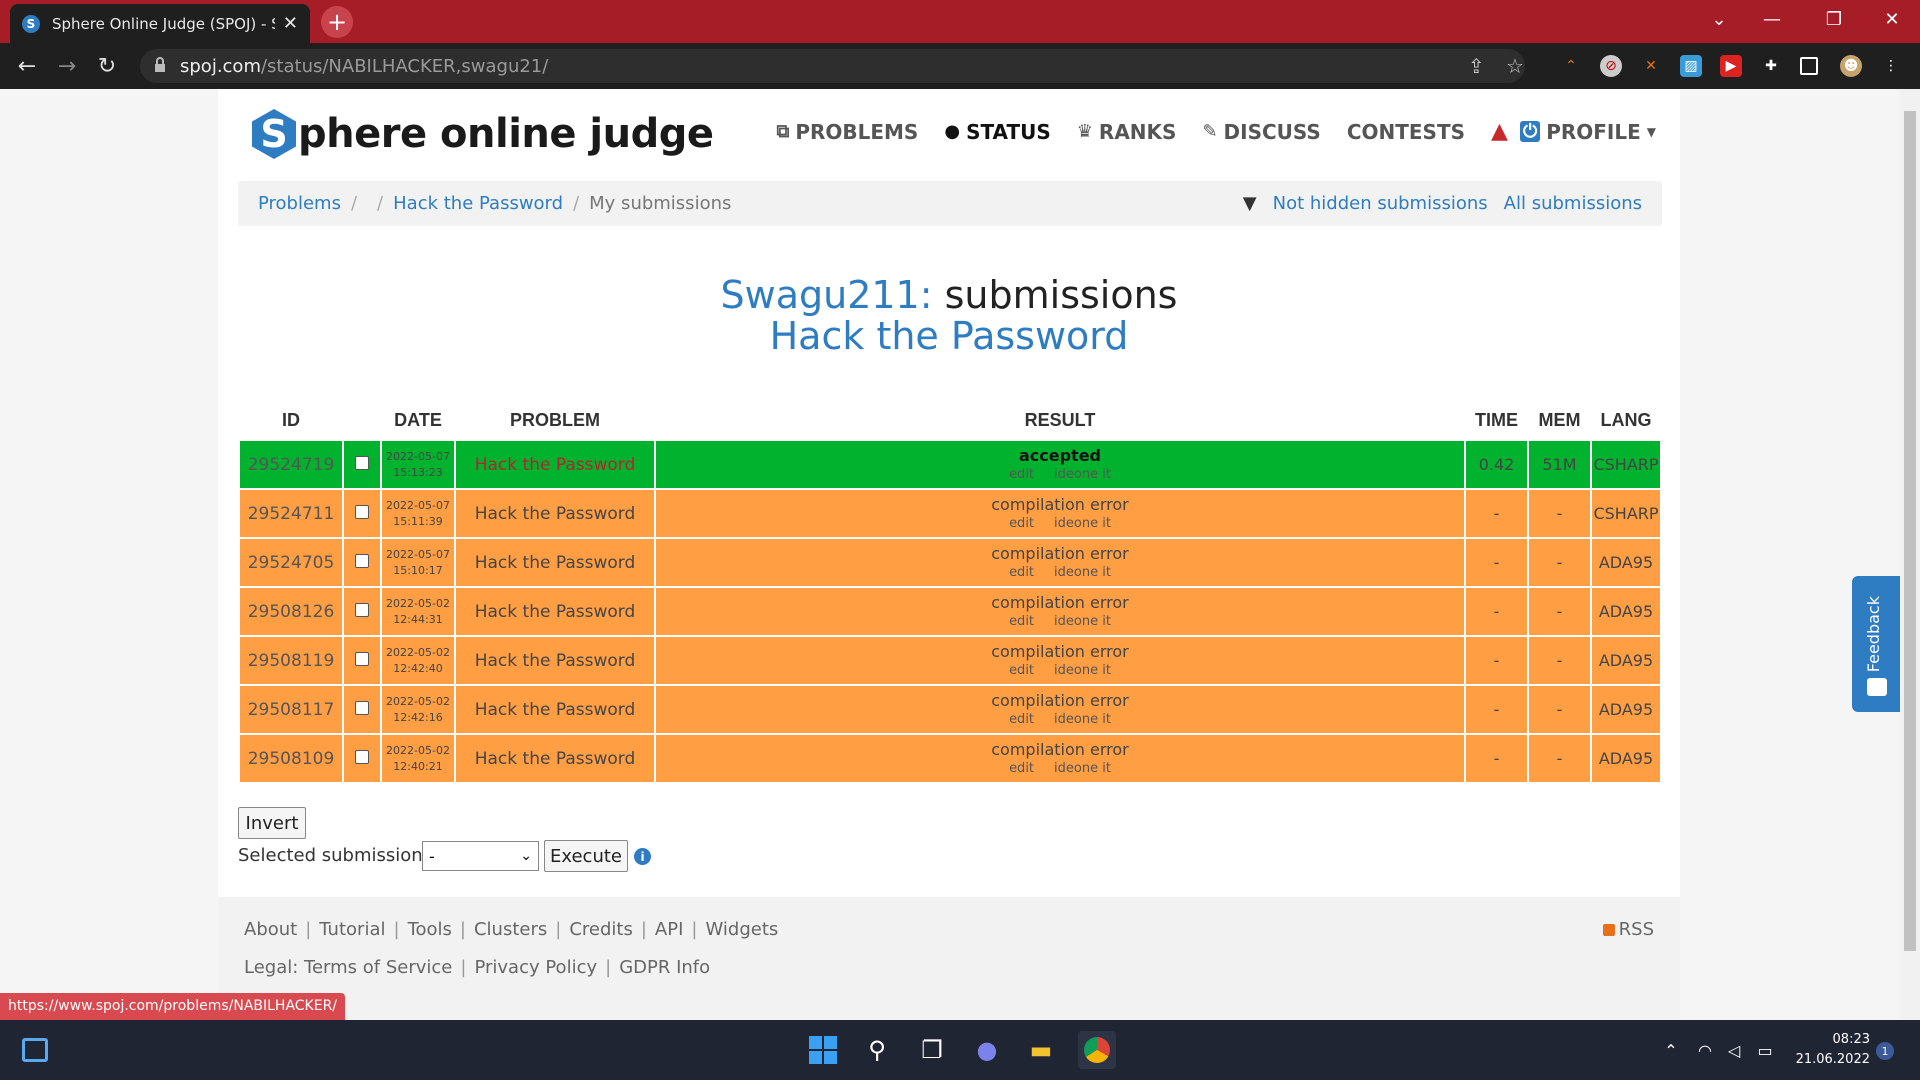 The width and height of the screenshot is (1920, 1080). I want to click on nav-problems: ⧉ PROBLEMS, so click(847, 131).